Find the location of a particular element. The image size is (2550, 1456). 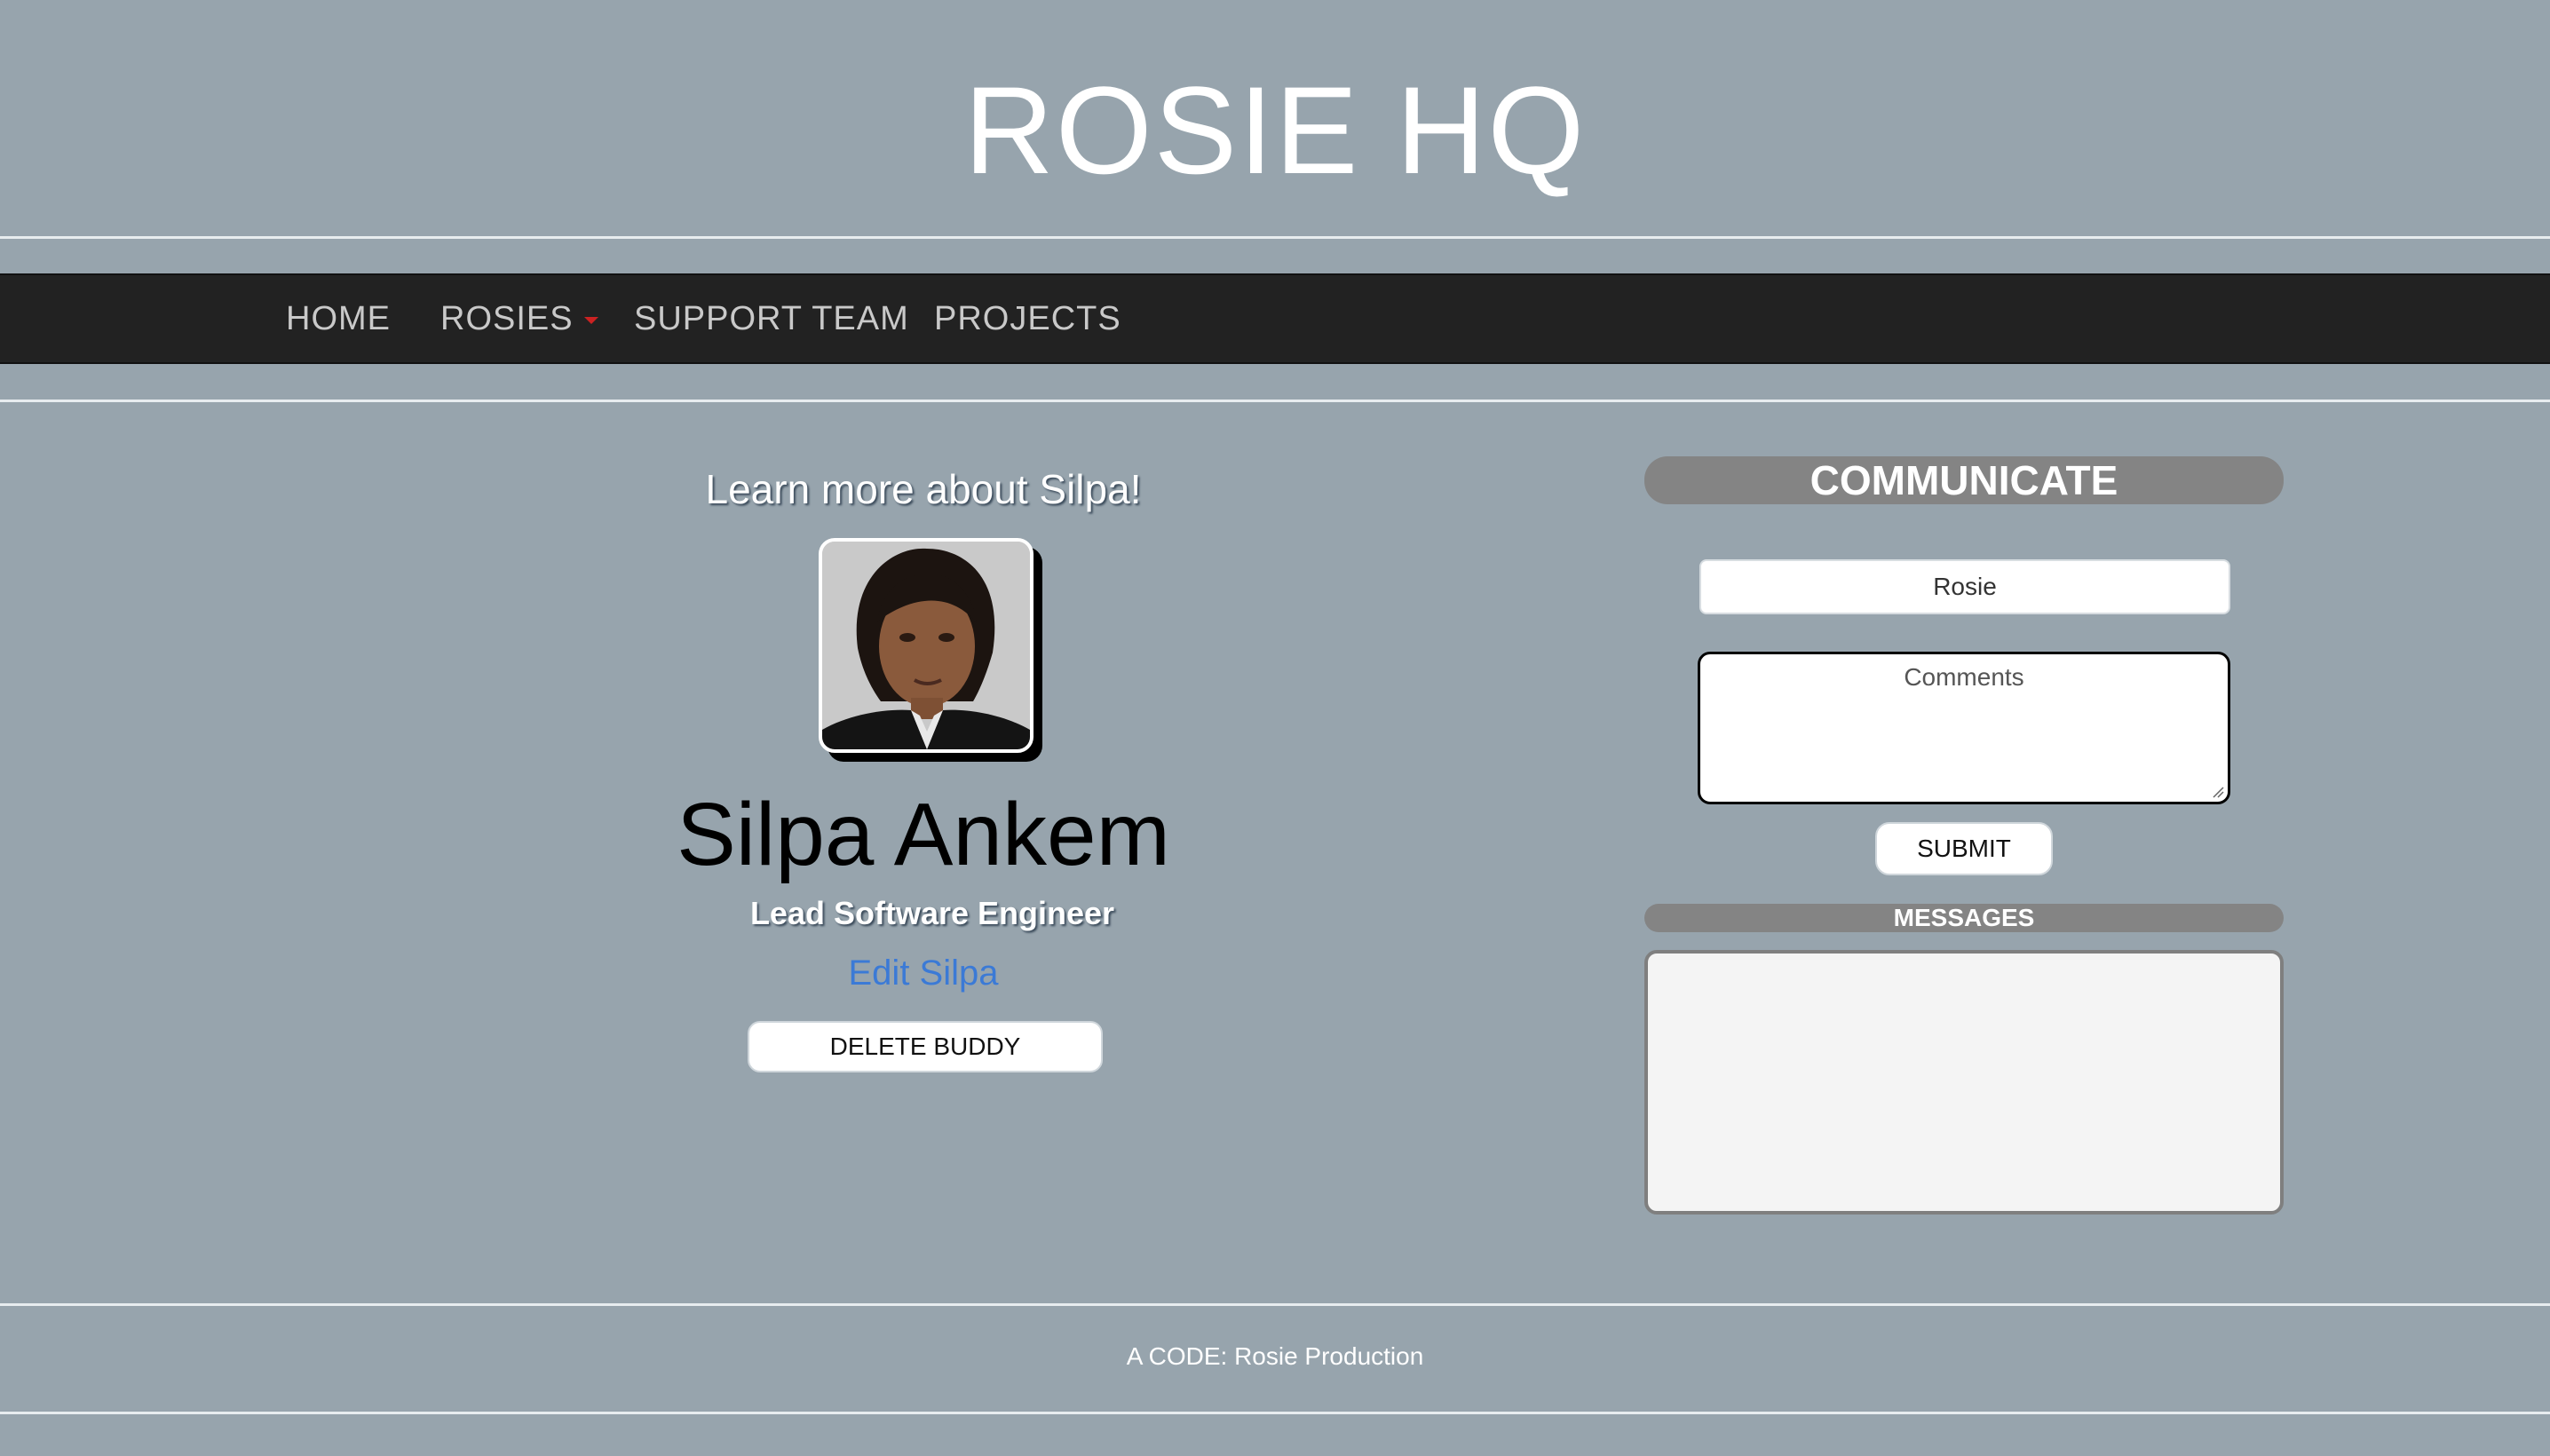

footer-bottom-divider is located at coordinates (1275, 1413).